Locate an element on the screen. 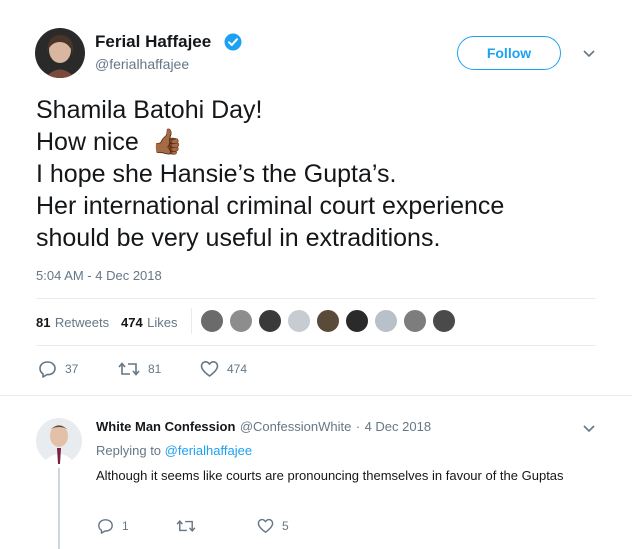  retweets-count: 81 is located at coordinates (43, 322).